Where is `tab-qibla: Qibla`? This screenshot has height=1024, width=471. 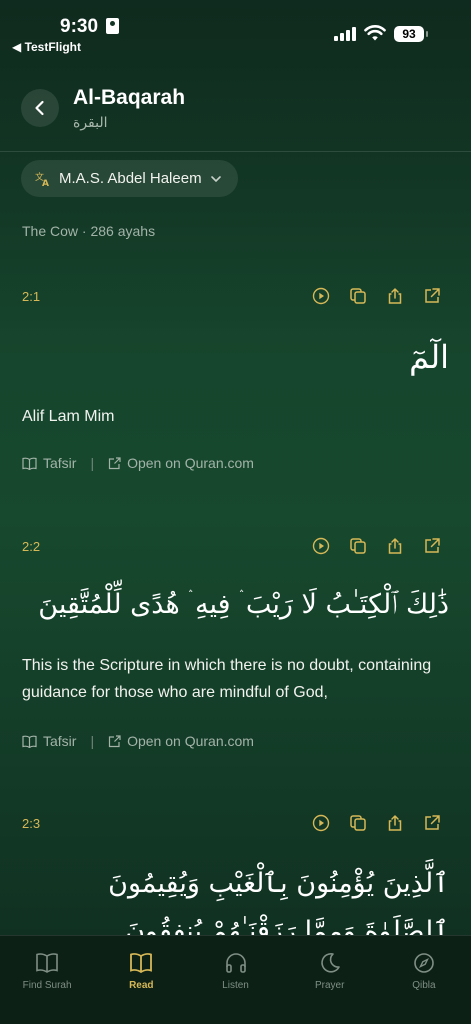 tab-qibla: Qibla is located at coordinates (424, 980).